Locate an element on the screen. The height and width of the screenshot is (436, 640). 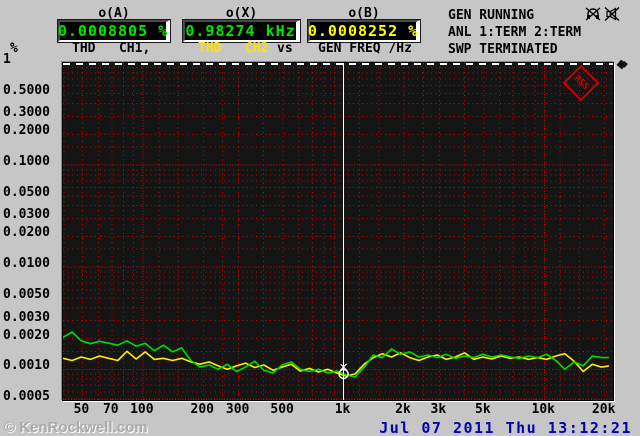
x-tick-10k: 10k is located at coordinates (543, 409).